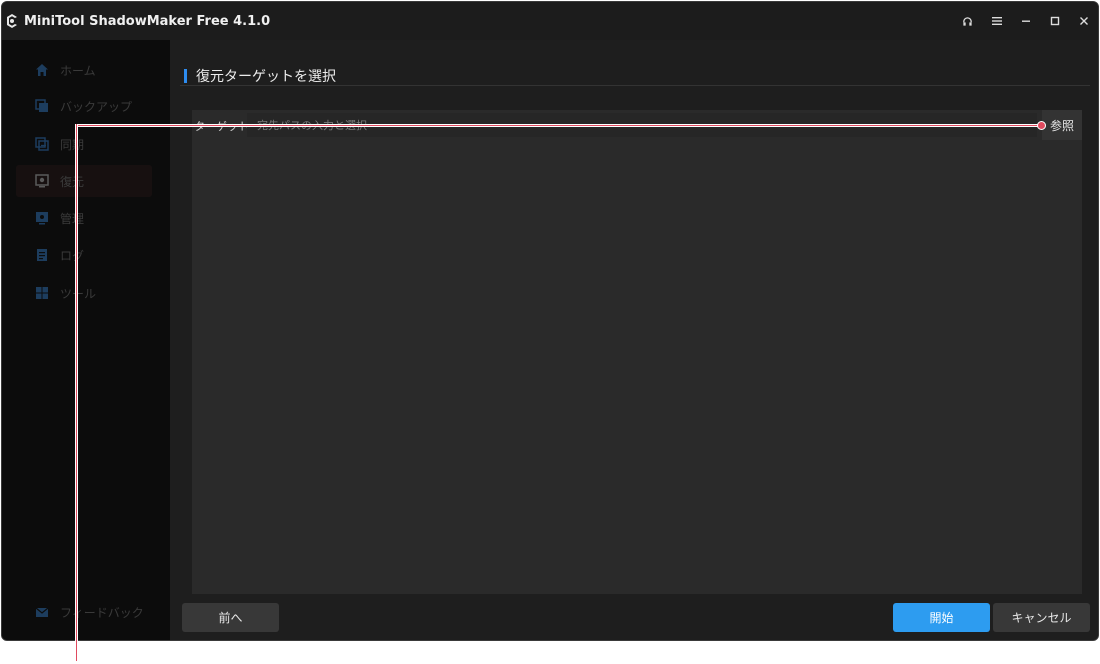  I want to click on sidebar: ホーム バックアップ 同期 復元 管理 ログ ツール フィードバック, so click(84, 340).